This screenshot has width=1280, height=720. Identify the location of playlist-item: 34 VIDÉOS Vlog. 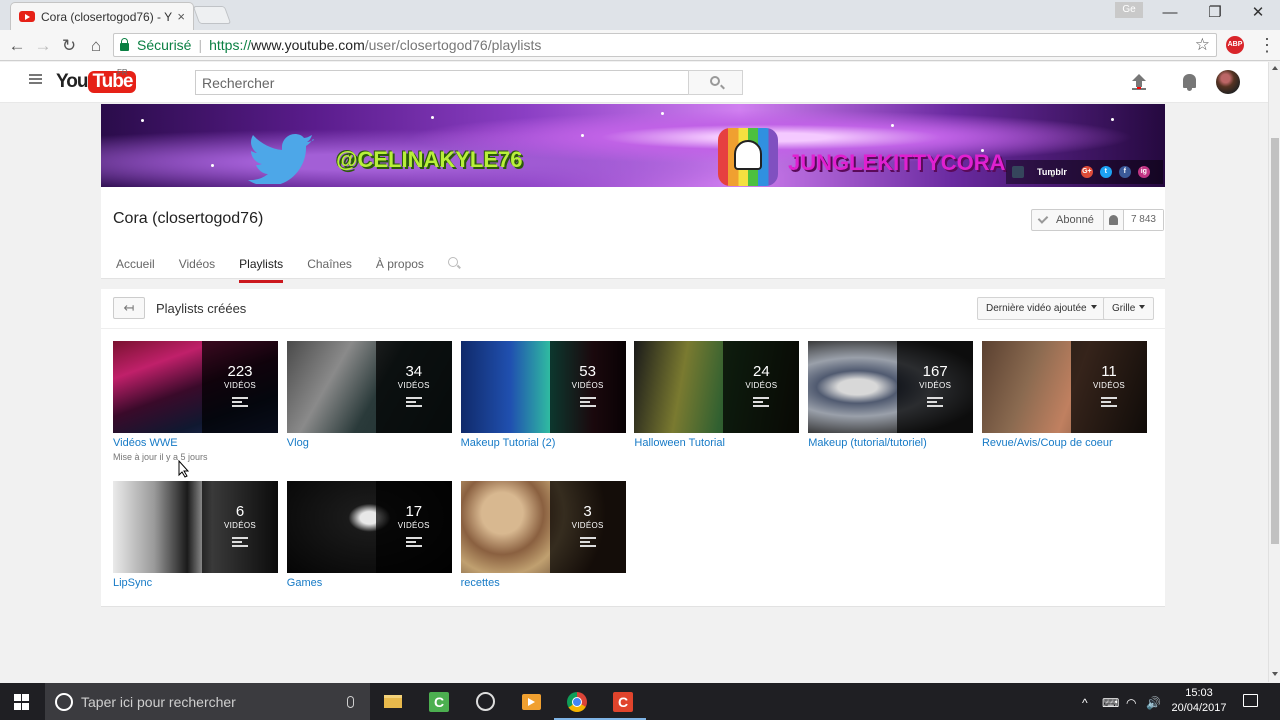
(369, 411).